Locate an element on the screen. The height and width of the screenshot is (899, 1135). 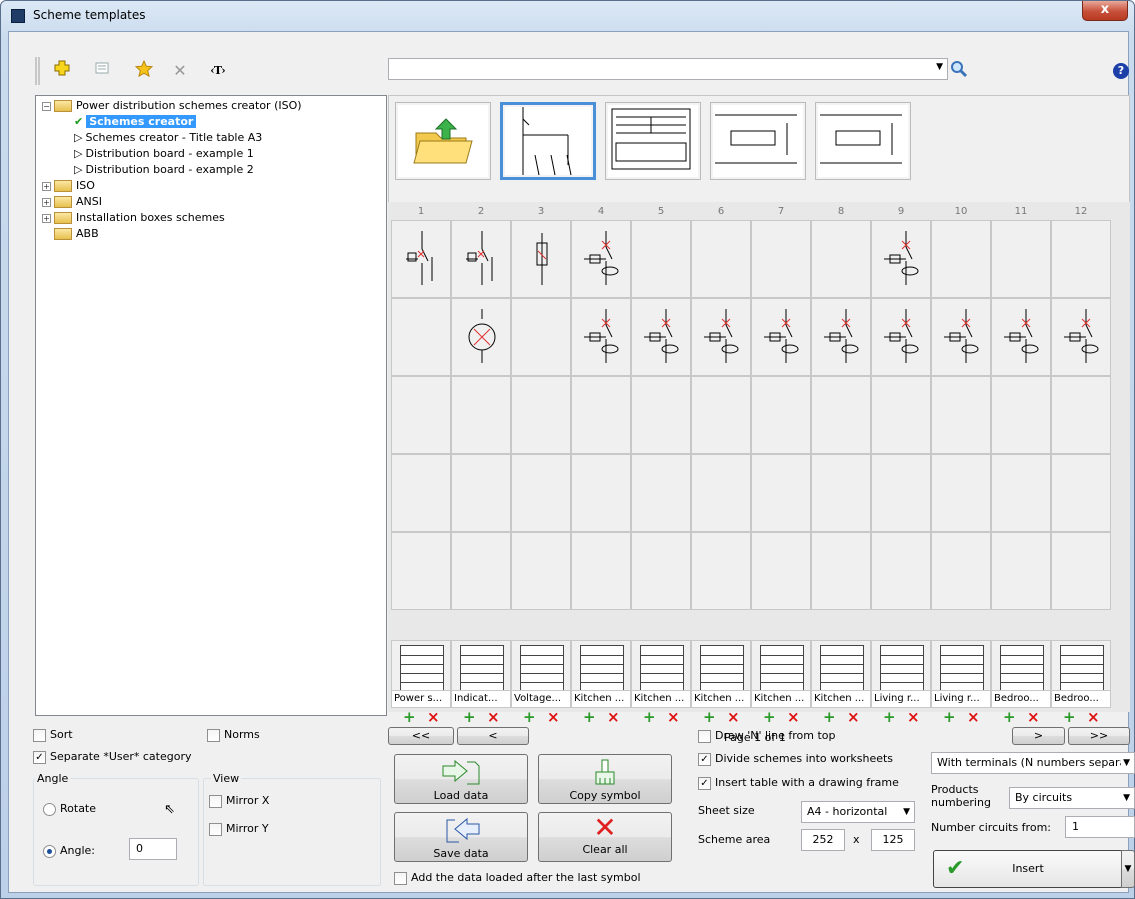
close-button: x is located at coordinates (1105, 11).